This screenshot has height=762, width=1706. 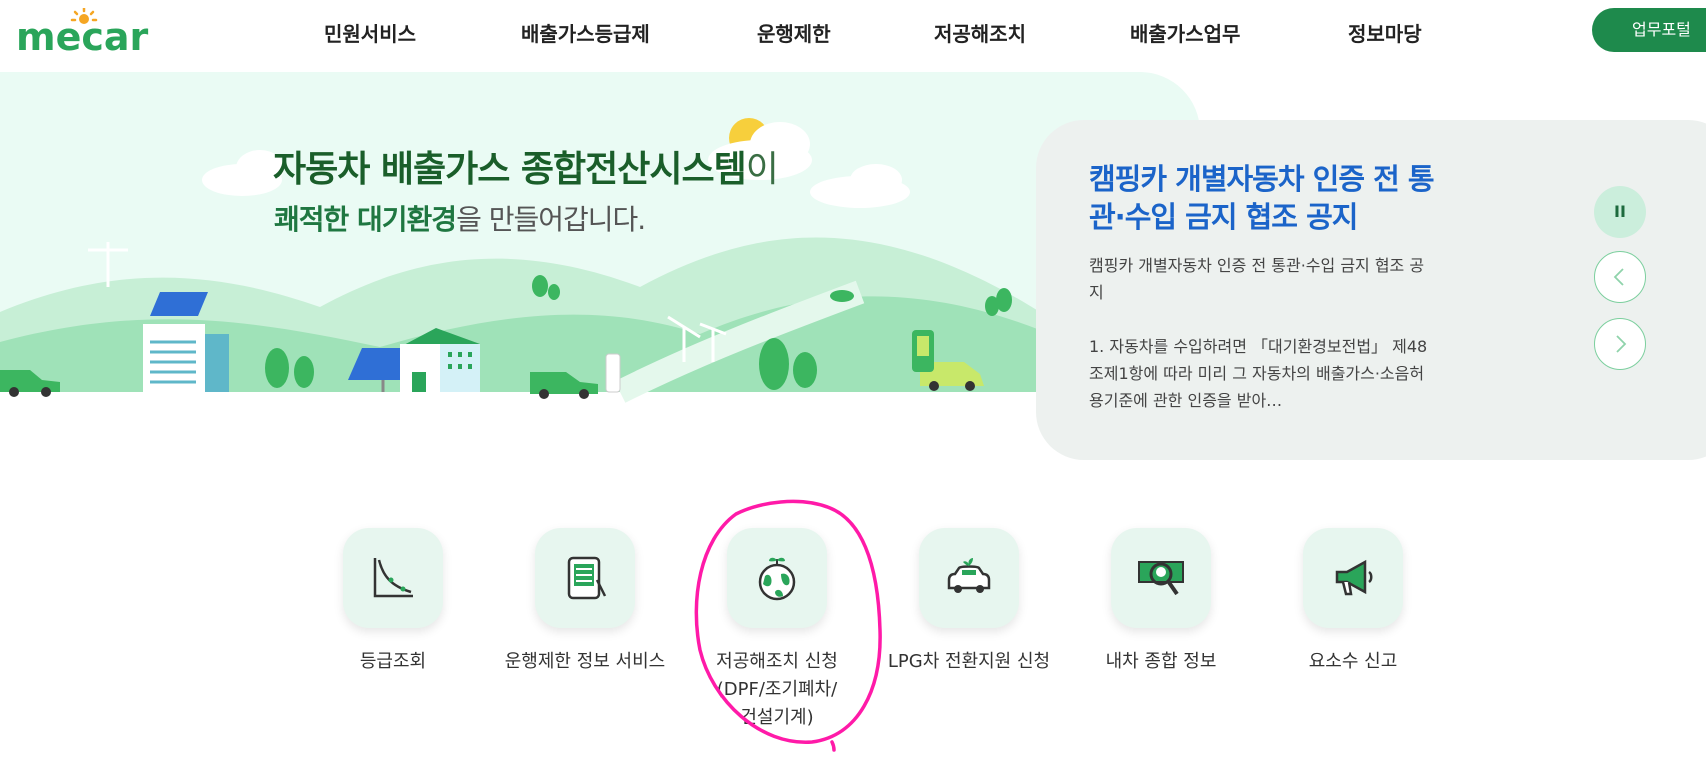 I want to click on quick-grade-lookup, so click(x=393, y=578).